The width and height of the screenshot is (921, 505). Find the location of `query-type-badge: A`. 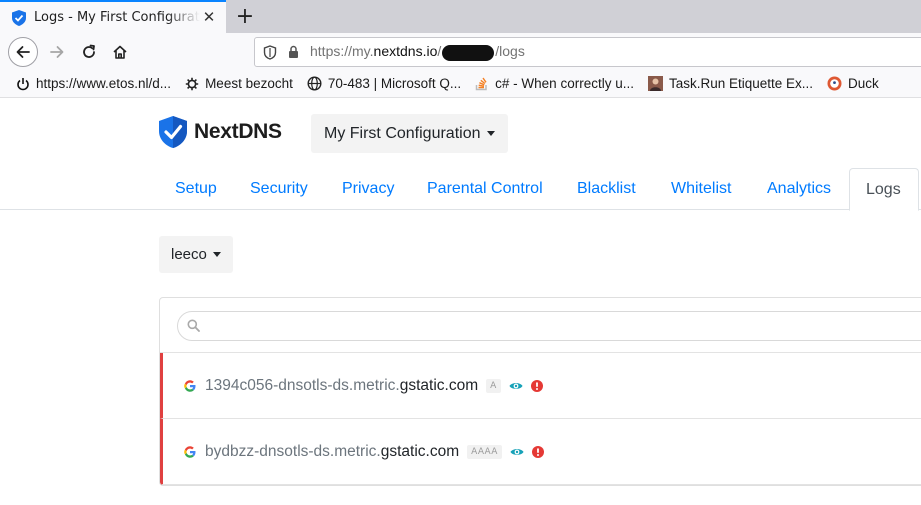

query-type-badge: A is located at coordinates (493, 385).